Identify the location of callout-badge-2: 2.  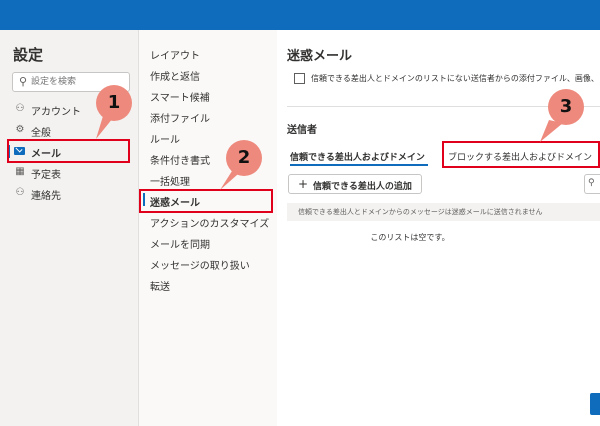
(244, 158).